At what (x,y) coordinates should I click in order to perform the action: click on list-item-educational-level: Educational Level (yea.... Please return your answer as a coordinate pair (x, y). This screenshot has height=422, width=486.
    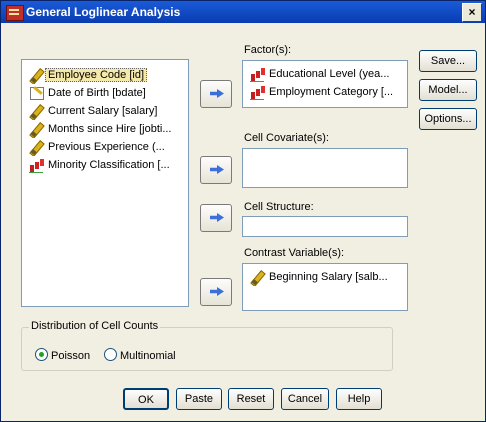
    Looking at the image, I should click on (325, 74).